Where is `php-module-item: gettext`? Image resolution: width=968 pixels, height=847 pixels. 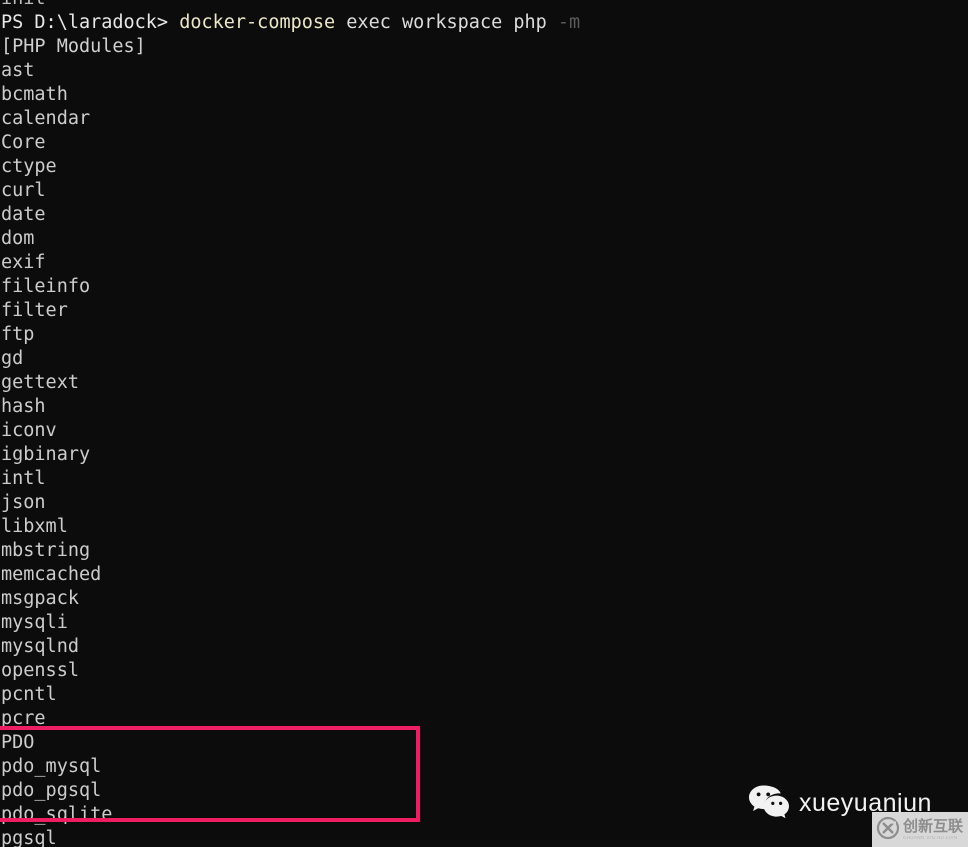
php-module-item: gettext is located at coordinates (40, 382).